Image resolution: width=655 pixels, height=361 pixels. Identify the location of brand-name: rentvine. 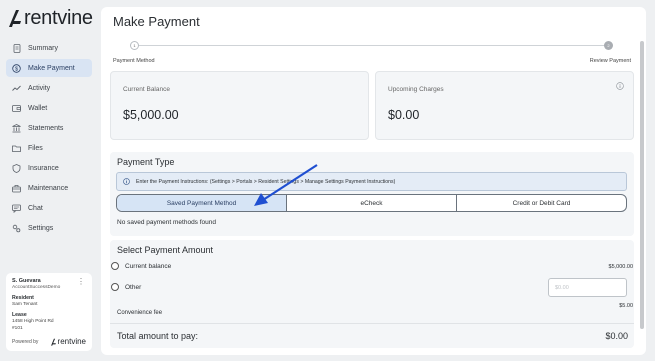
(58, 18).